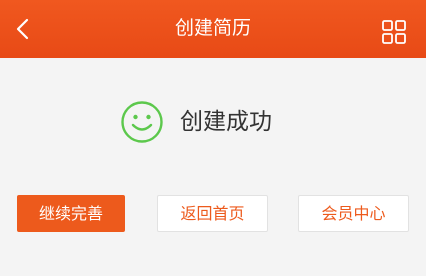  I want to click on smile-icon, so click(142, 122).